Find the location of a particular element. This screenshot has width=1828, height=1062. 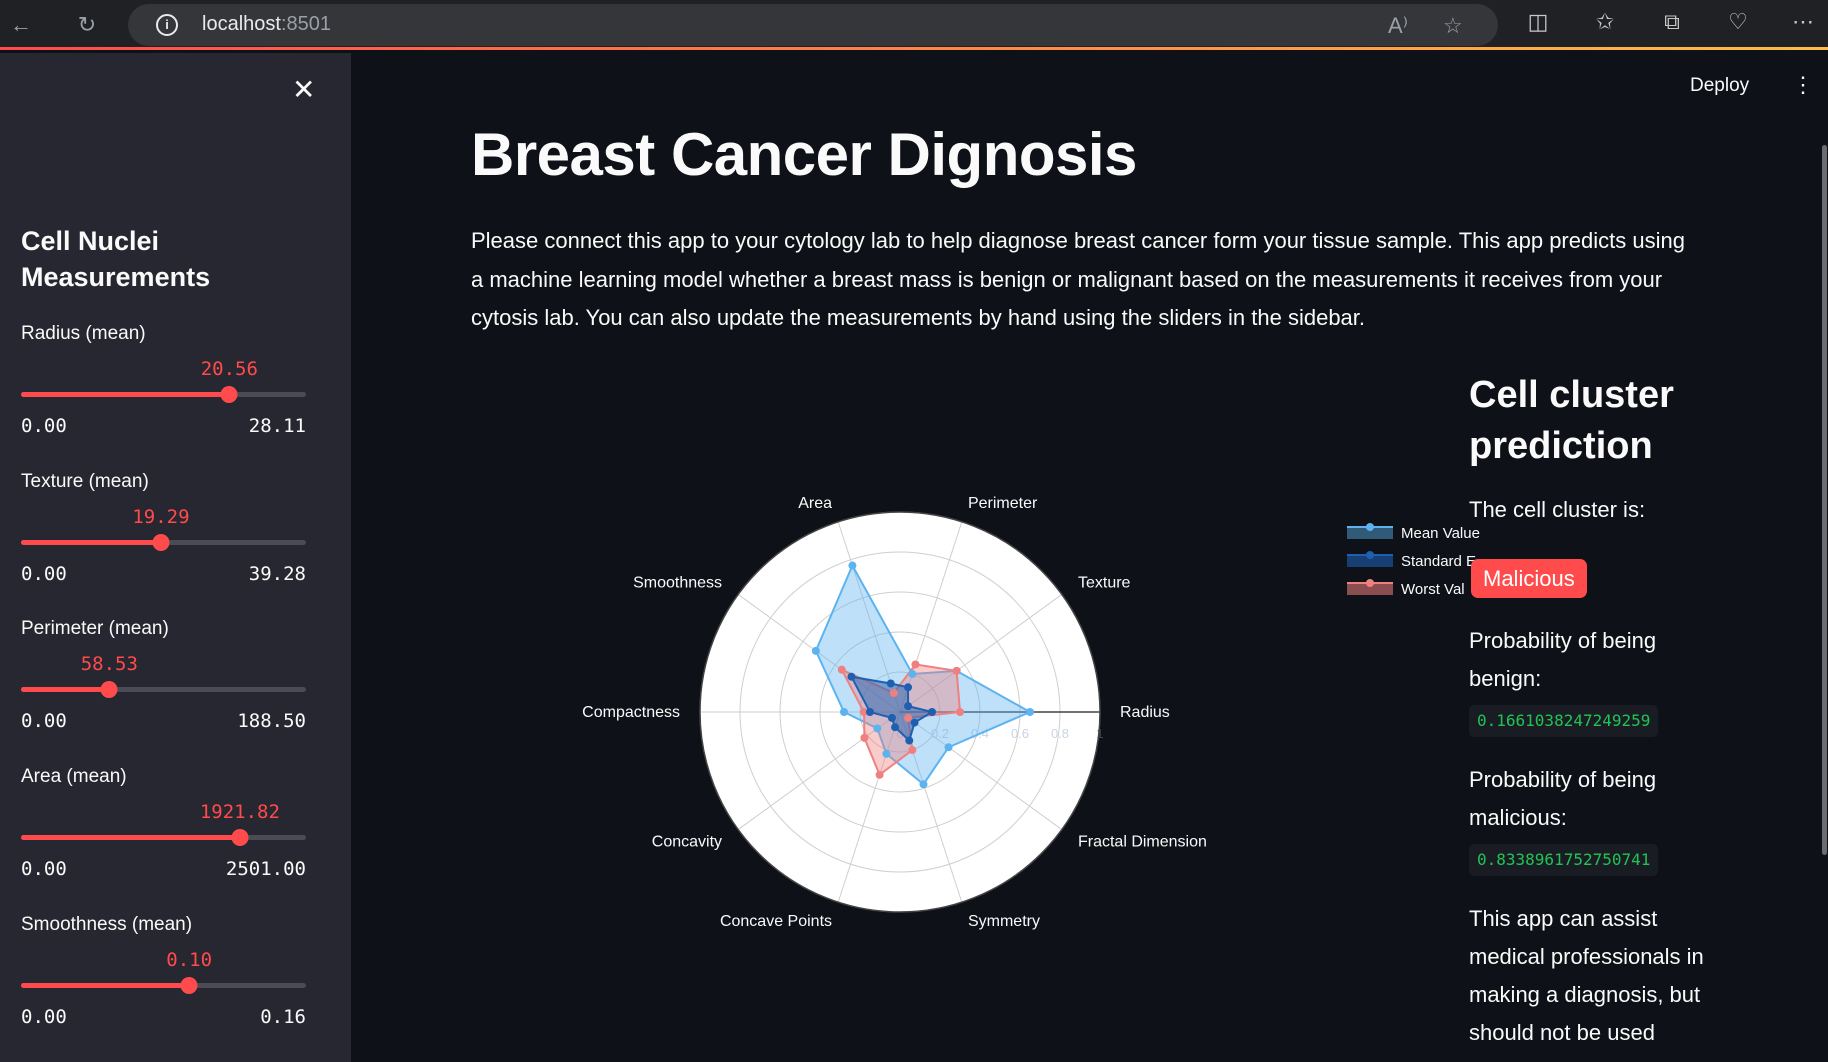

reload-icon: ↻ is located at coordinates (87, 25).